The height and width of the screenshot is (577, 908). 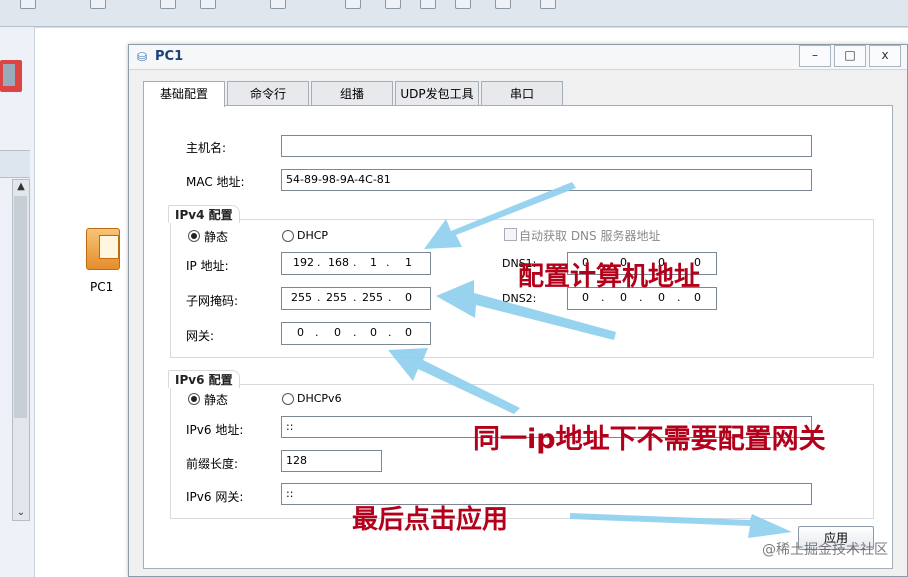 What do you see at coordinates (850, 56) in the screenshot?
I see `maximize-button: □` at bounding box center [850, 56].